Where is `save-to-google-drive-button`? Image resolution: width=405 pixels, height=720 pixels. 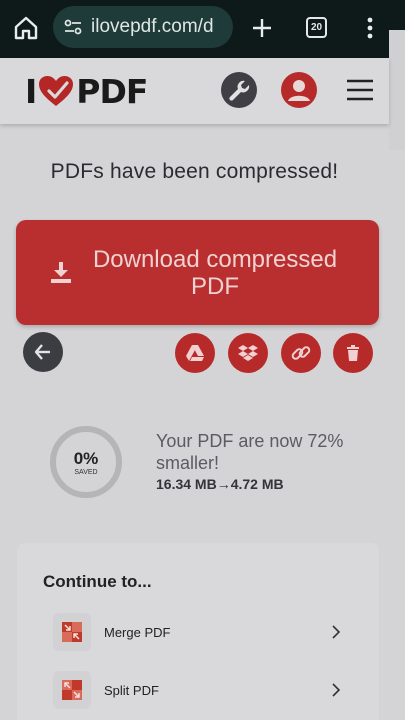 save-to-google-drive-button is located at coordinates (195, 353).